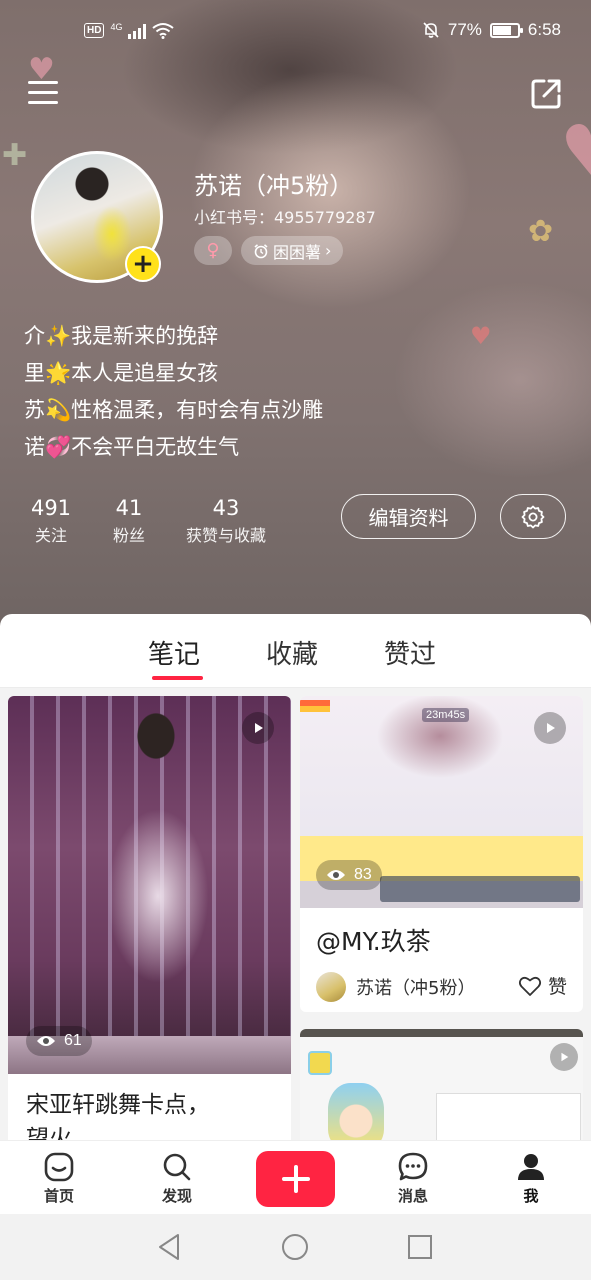 This screenshot has width=591, height=1280. Describe the element at coordinates (51, 508) in the screenshot. I see `stat-number: 491` at that location.